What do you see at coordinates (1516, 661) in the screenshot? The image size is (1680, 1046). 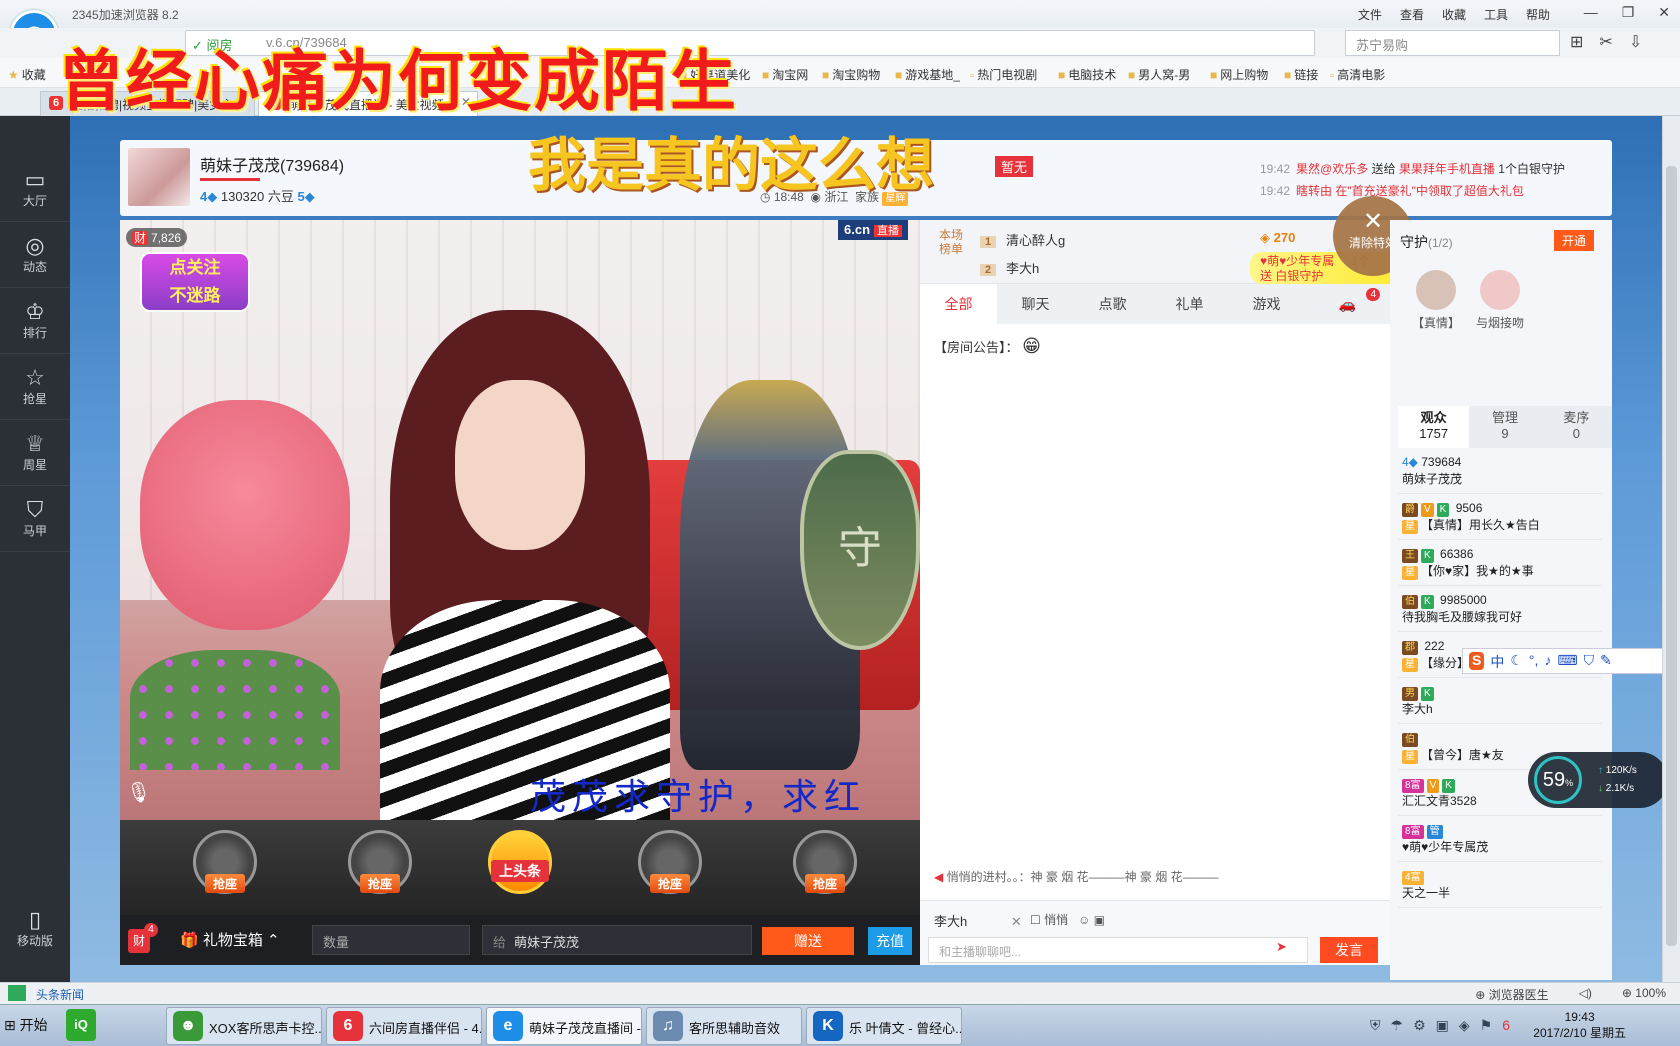 I see `moon-icon: ☾` at bounding box center [1516, 661].